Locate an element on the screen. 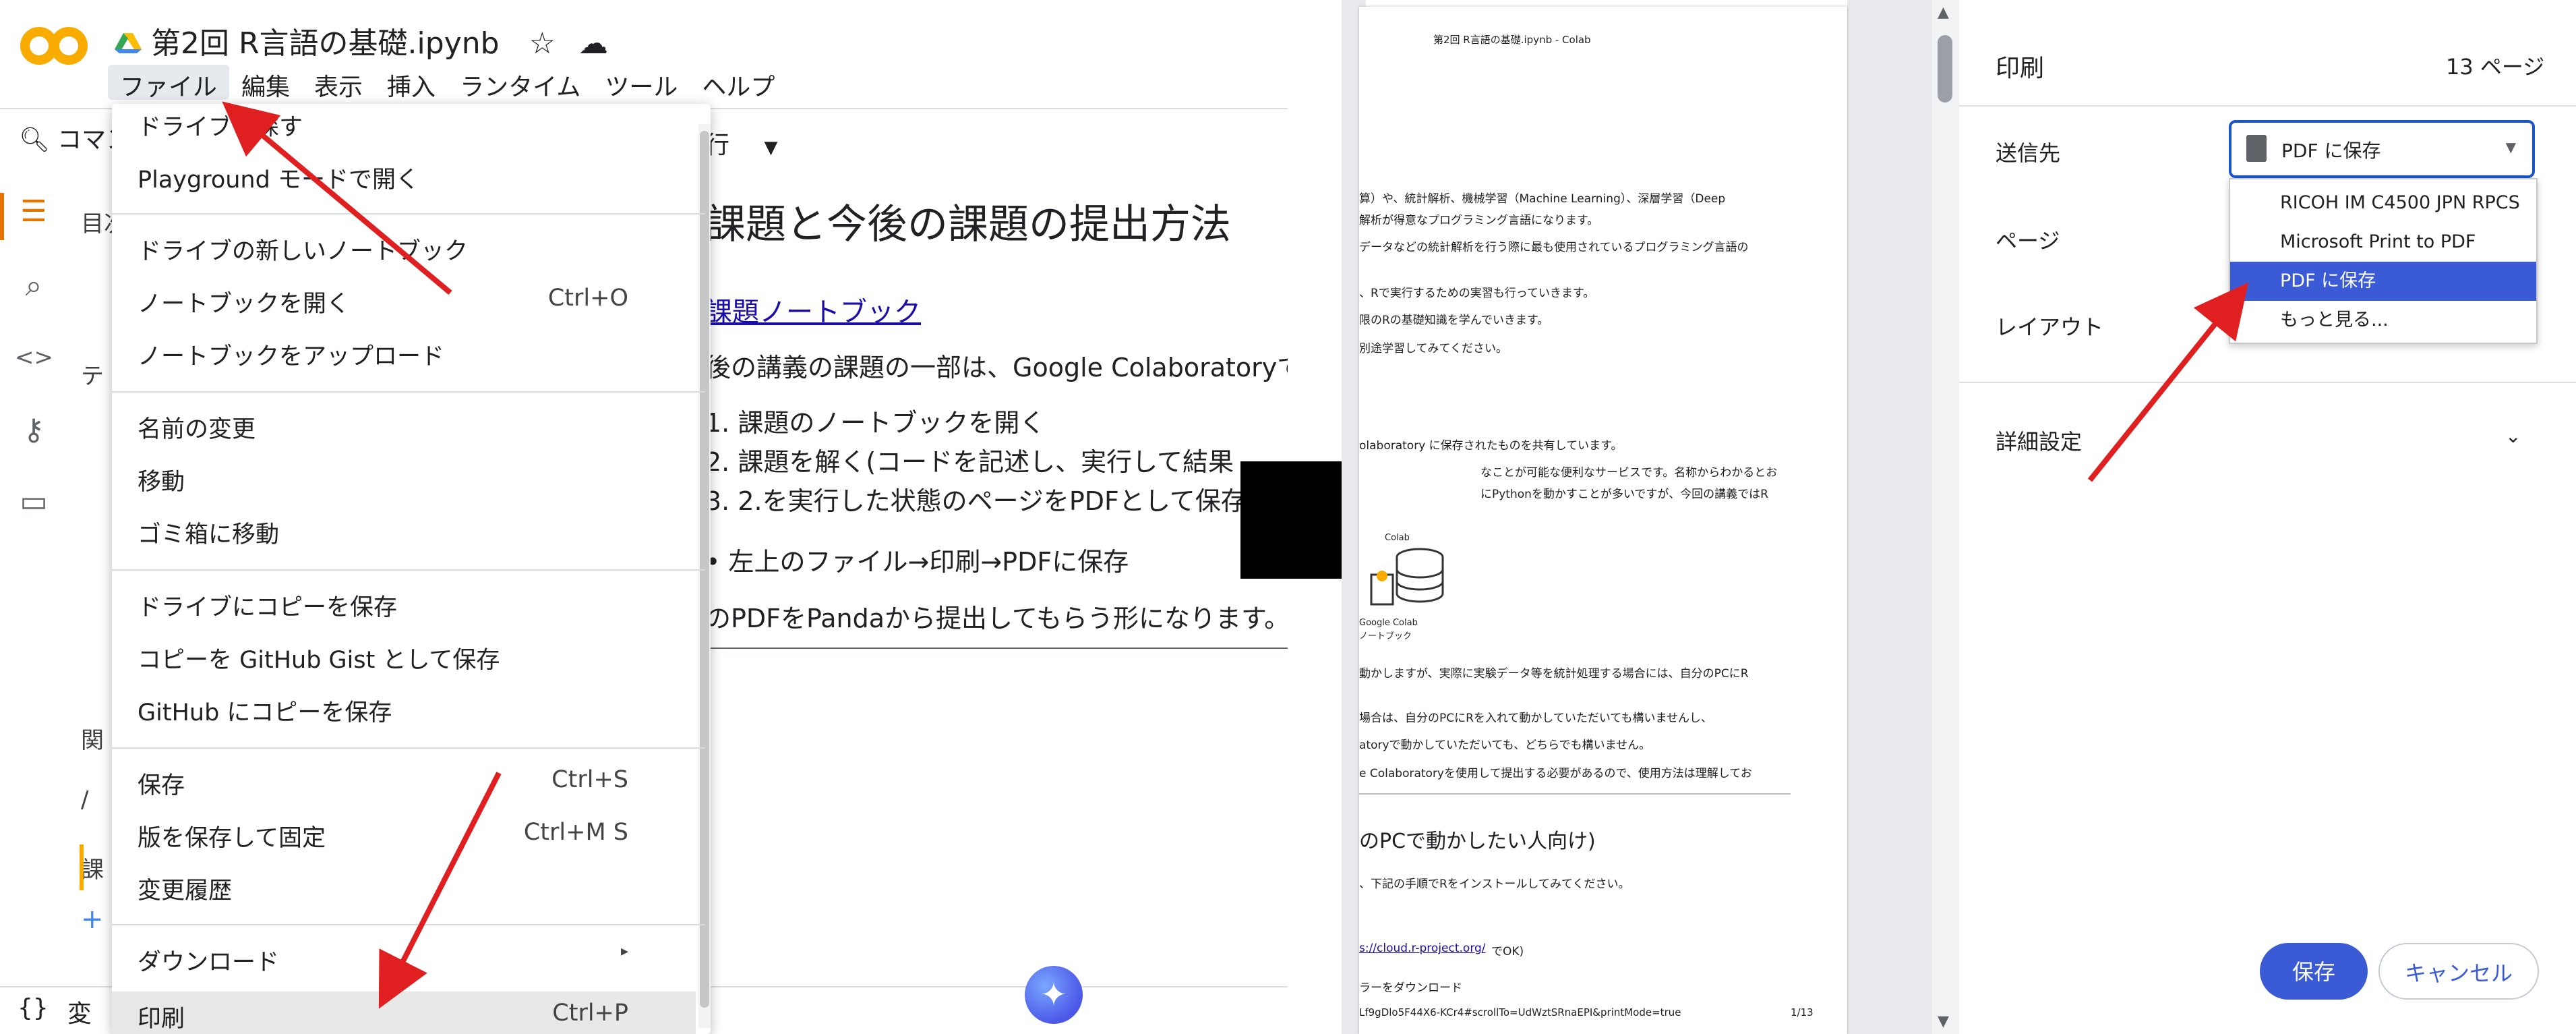 The width and height of the screenshot is (2576, 1034). preview-line: でOK) is located at coordinates (1508, 951).